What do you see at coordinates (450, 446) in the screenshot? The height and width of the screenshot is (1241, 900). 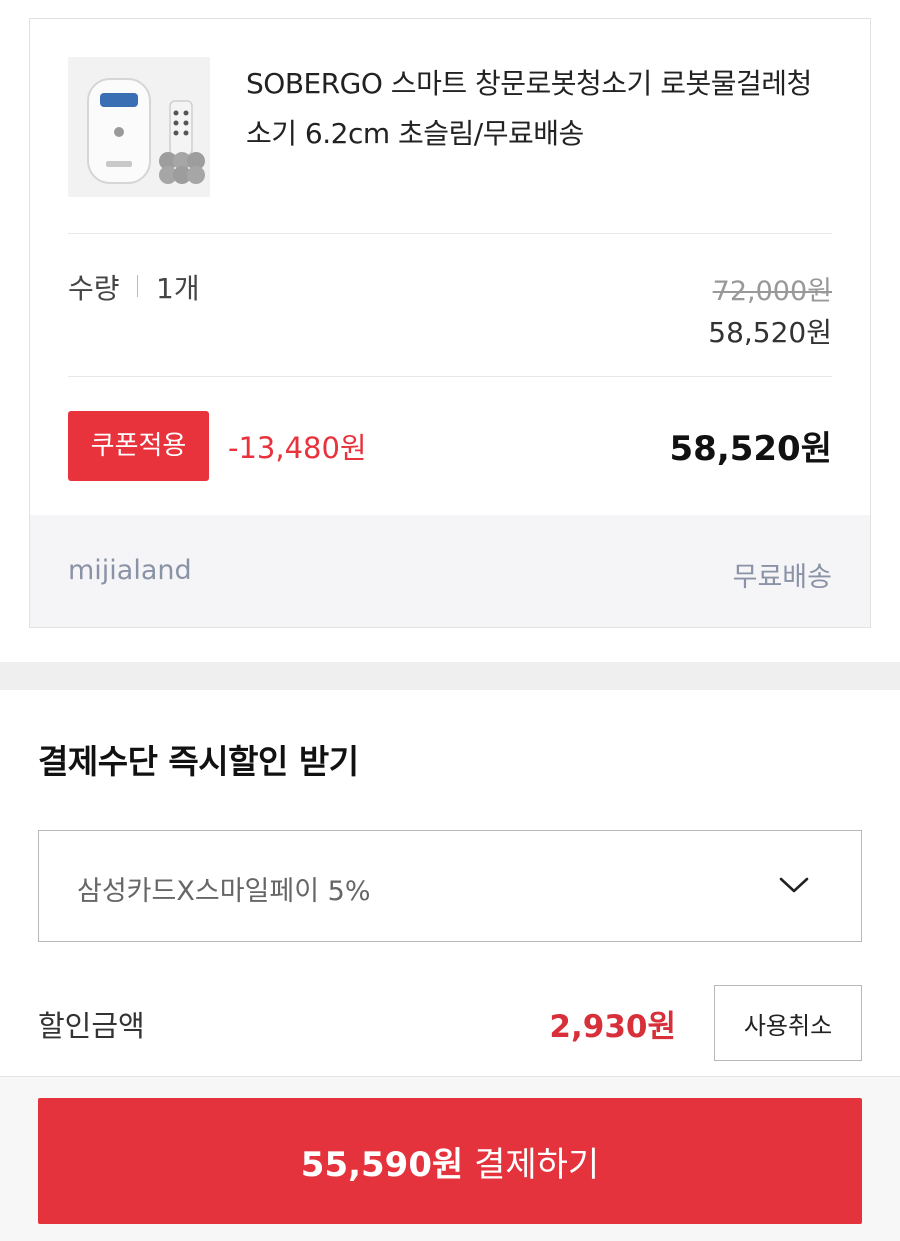 I see `coupon-row: 쿠폰적용 -13,480원 58,520원` at bounding box center [450, 446].